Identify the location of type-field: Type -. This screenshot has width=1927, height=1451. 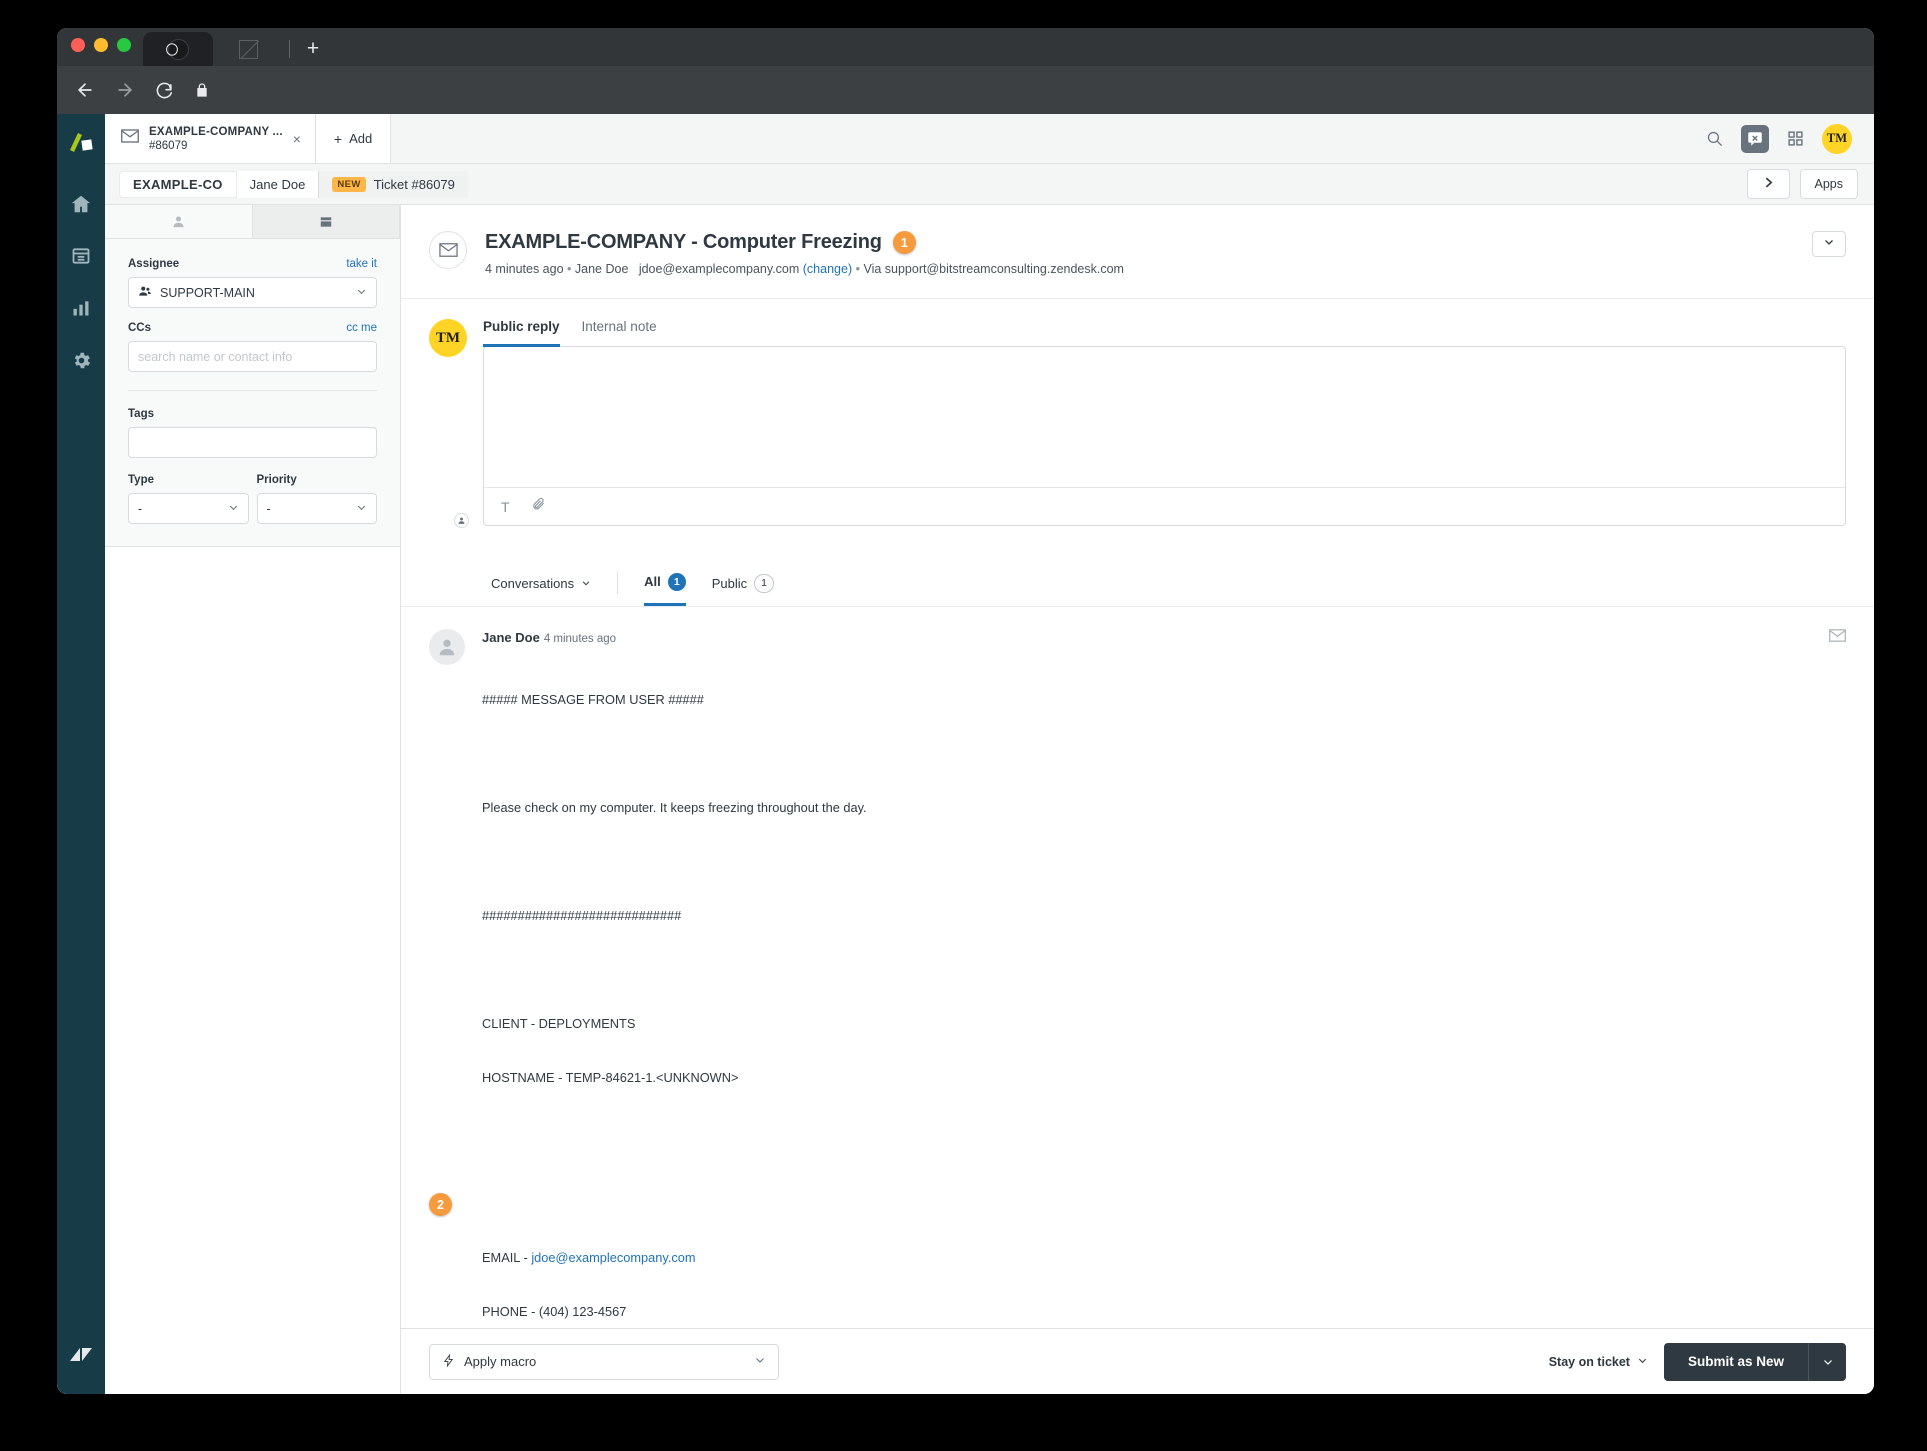
(188, 499).